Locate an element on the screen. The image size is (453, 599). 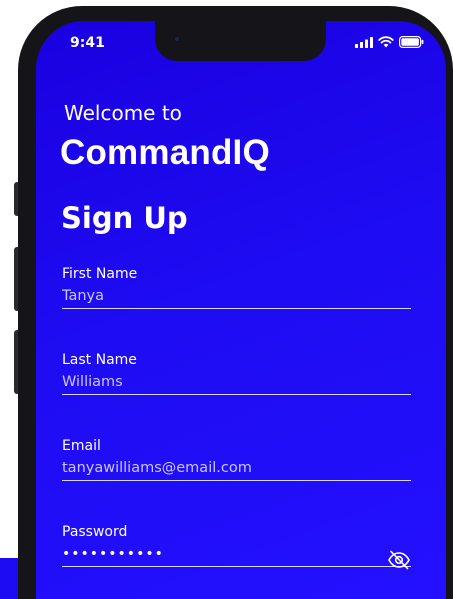
status-icons is located at coordinates (389, 42).